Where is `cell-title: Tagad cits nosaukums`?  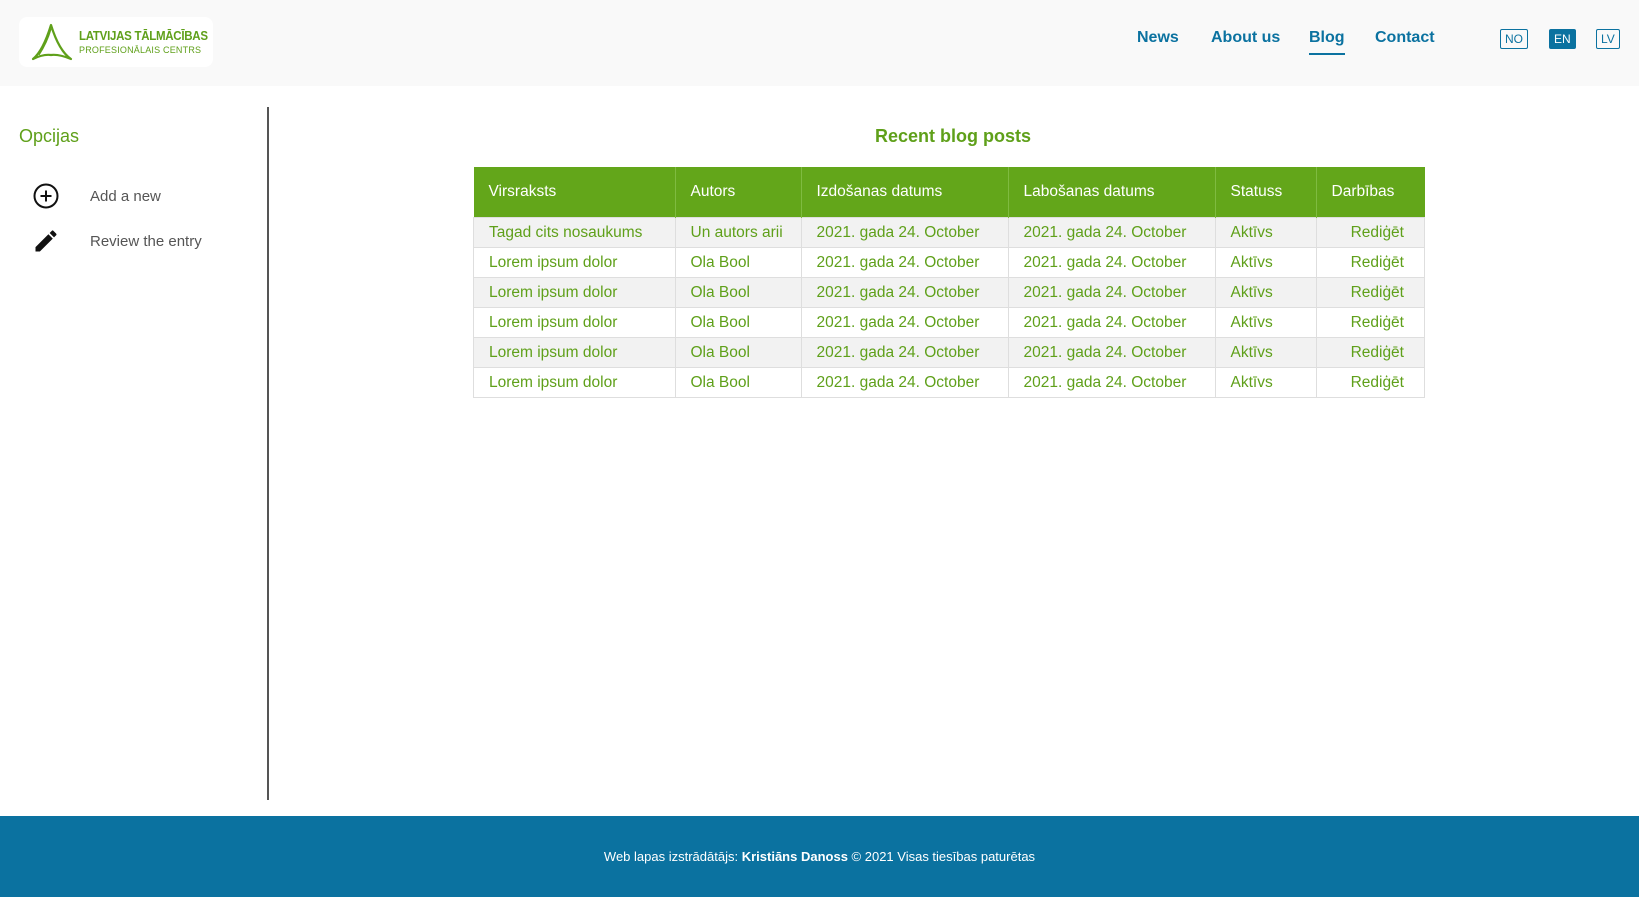 cell-title: Tagad cits nosaukums is located at coordinates (574, 232).